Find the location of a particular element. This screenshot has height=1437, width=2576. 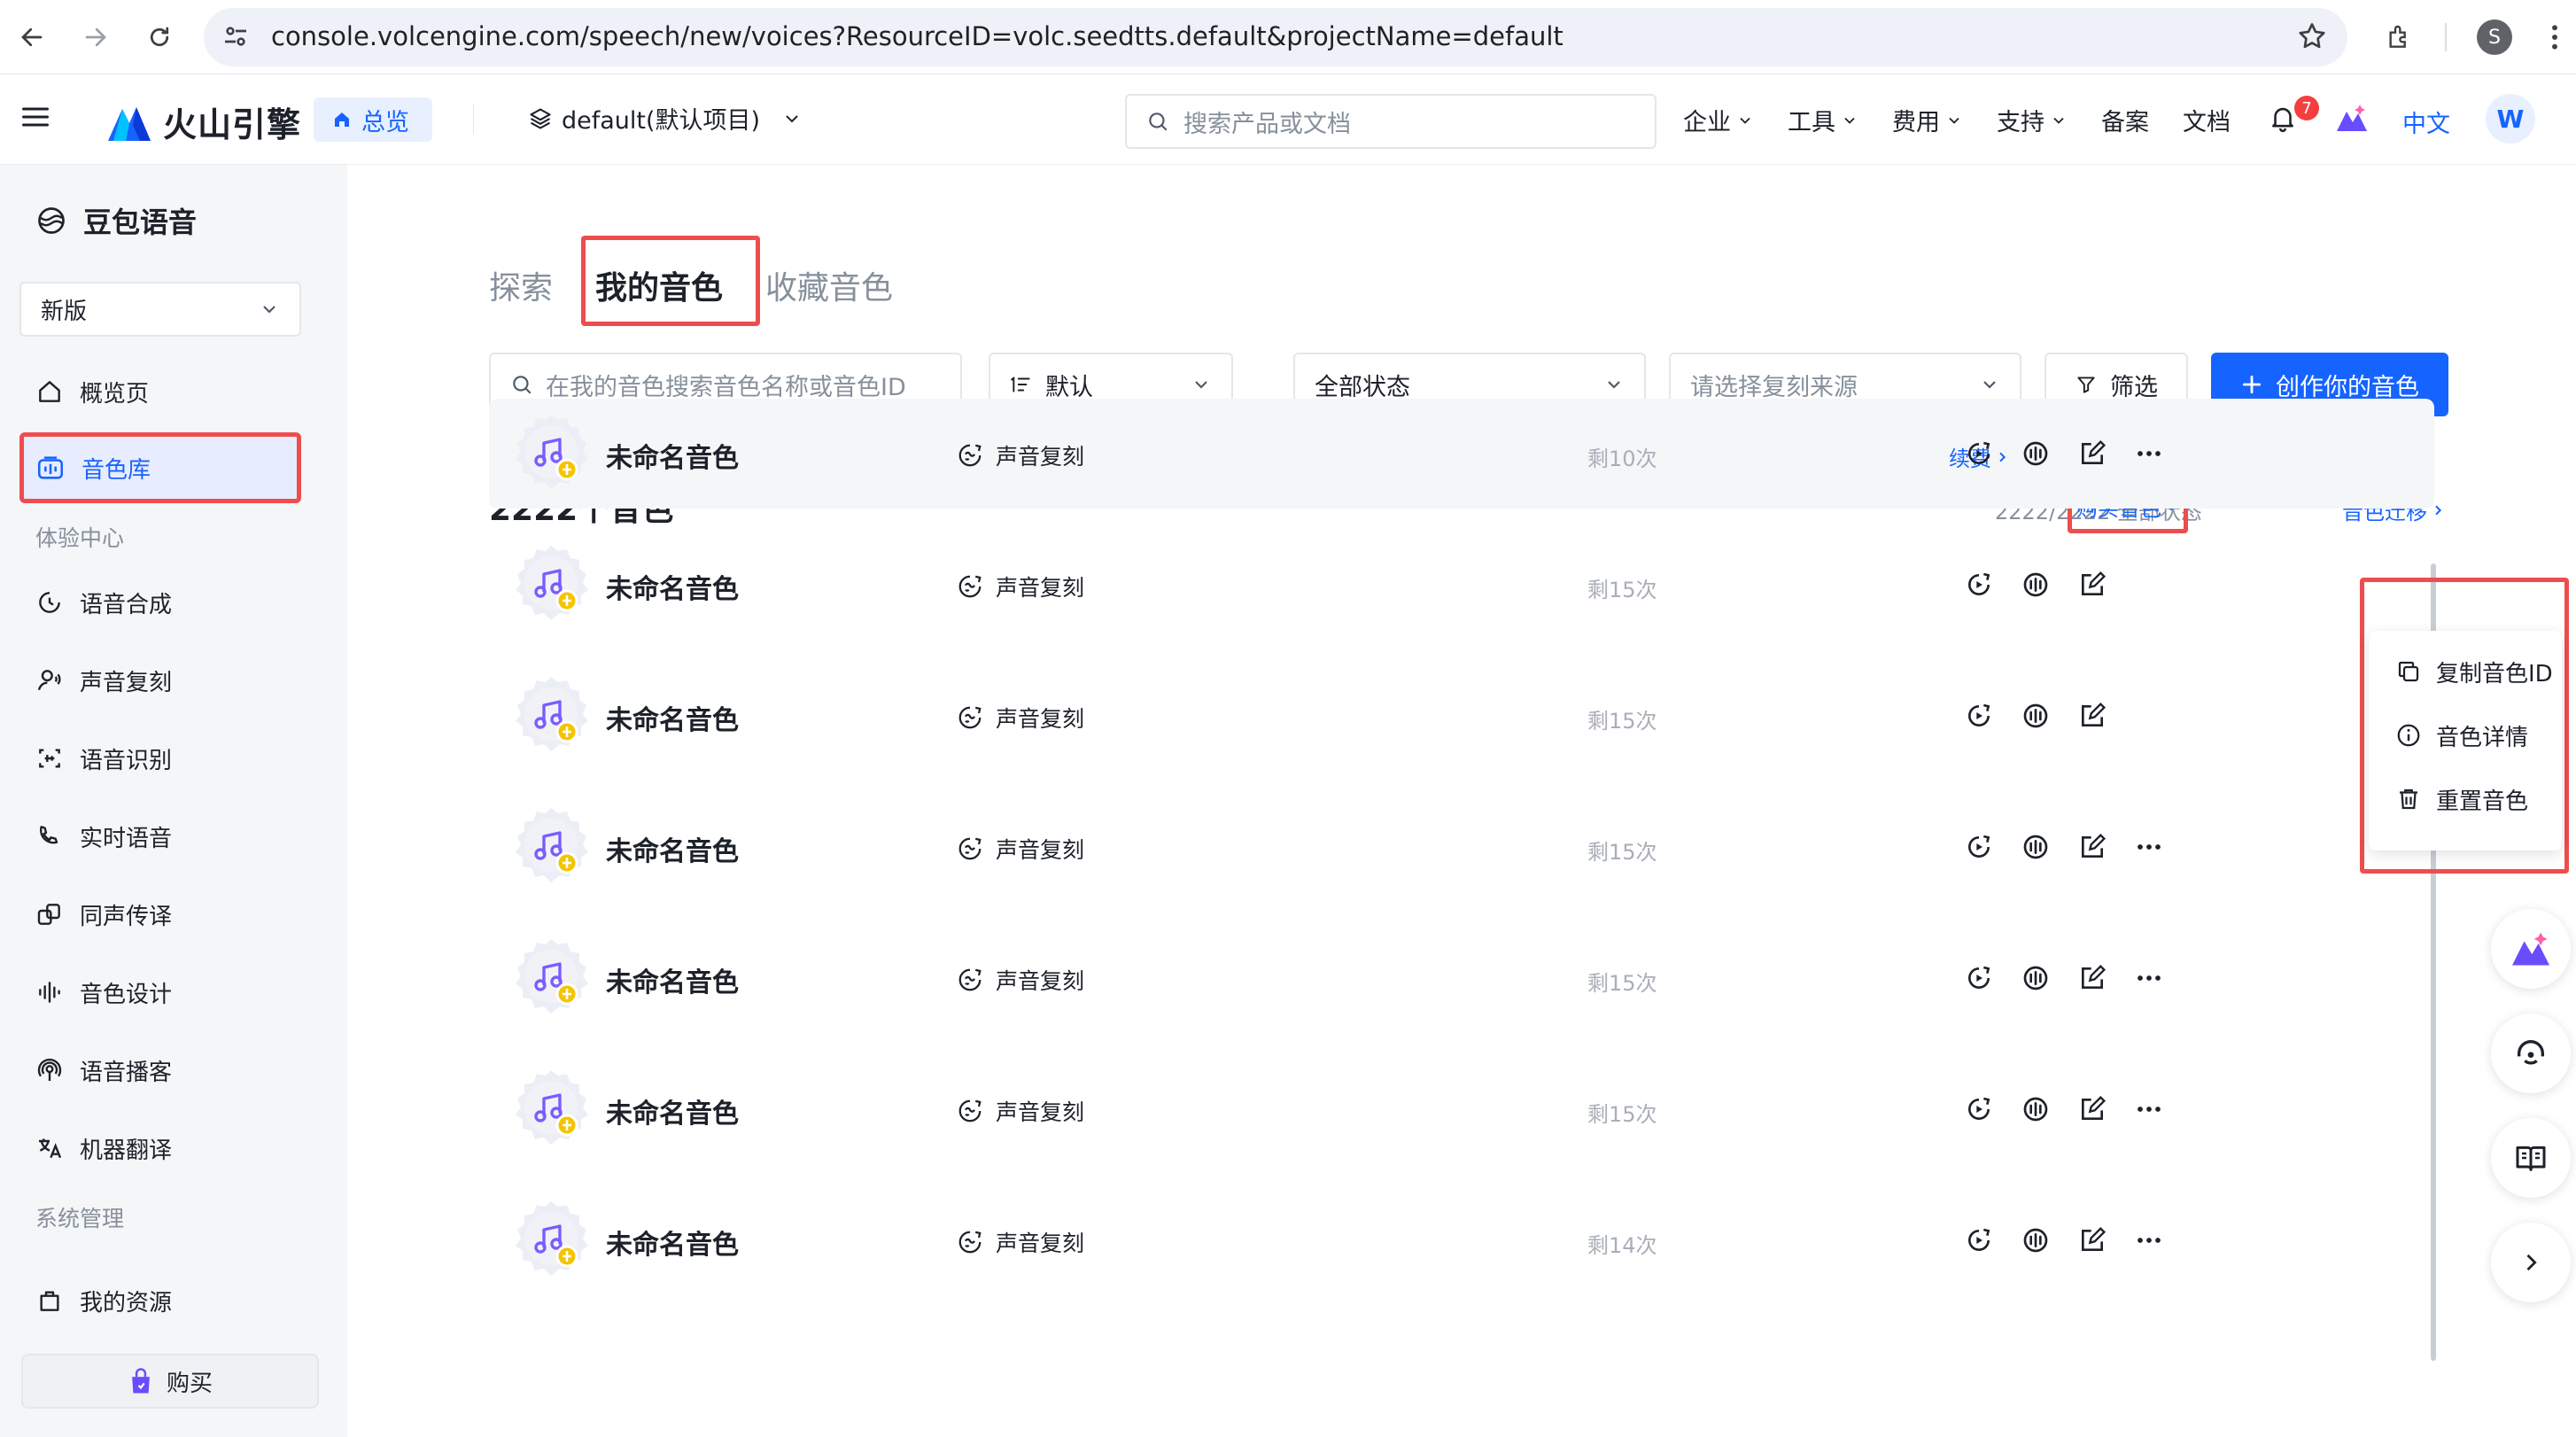

nav-filing: 备案 is located at coordinates (2125, 120).